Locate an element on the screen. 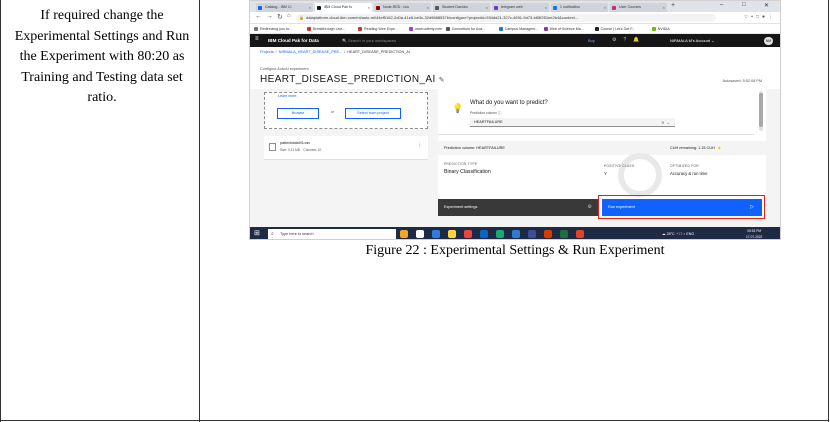  weather-text: 28°C is located at coordinates (670, 234).